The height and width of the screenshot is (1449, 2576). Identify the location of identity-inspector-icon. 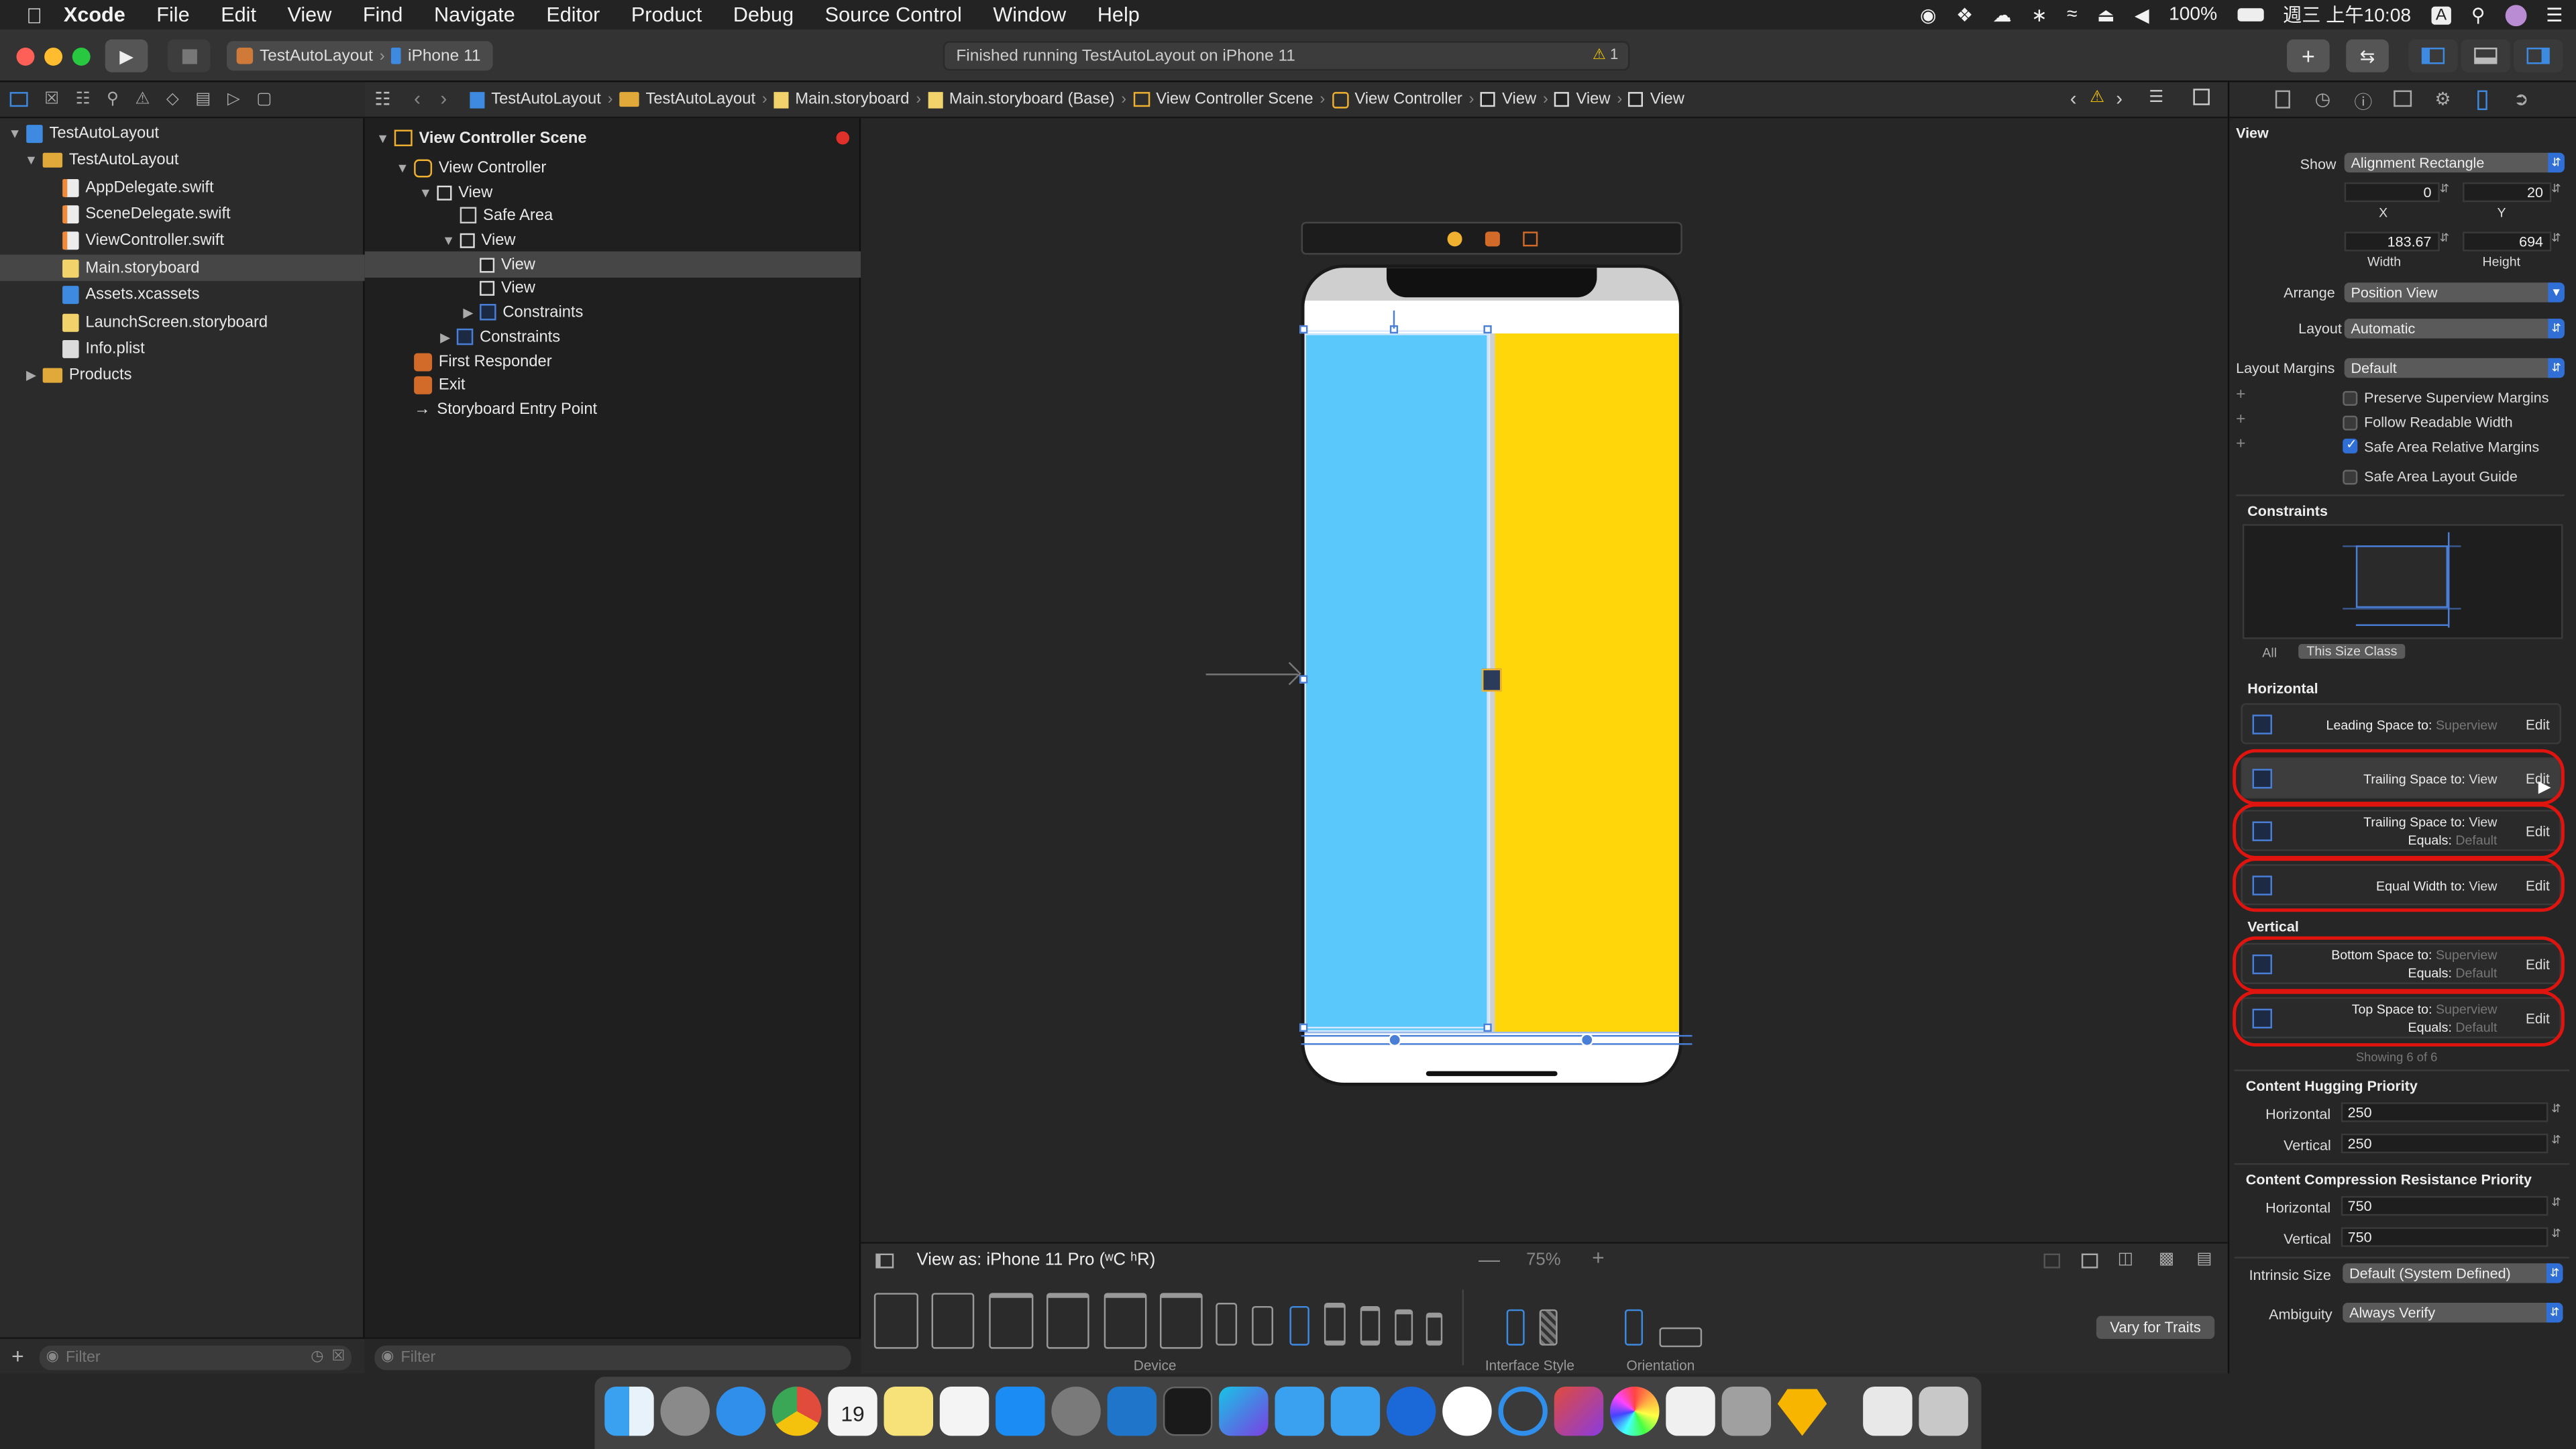
(2403, 98).